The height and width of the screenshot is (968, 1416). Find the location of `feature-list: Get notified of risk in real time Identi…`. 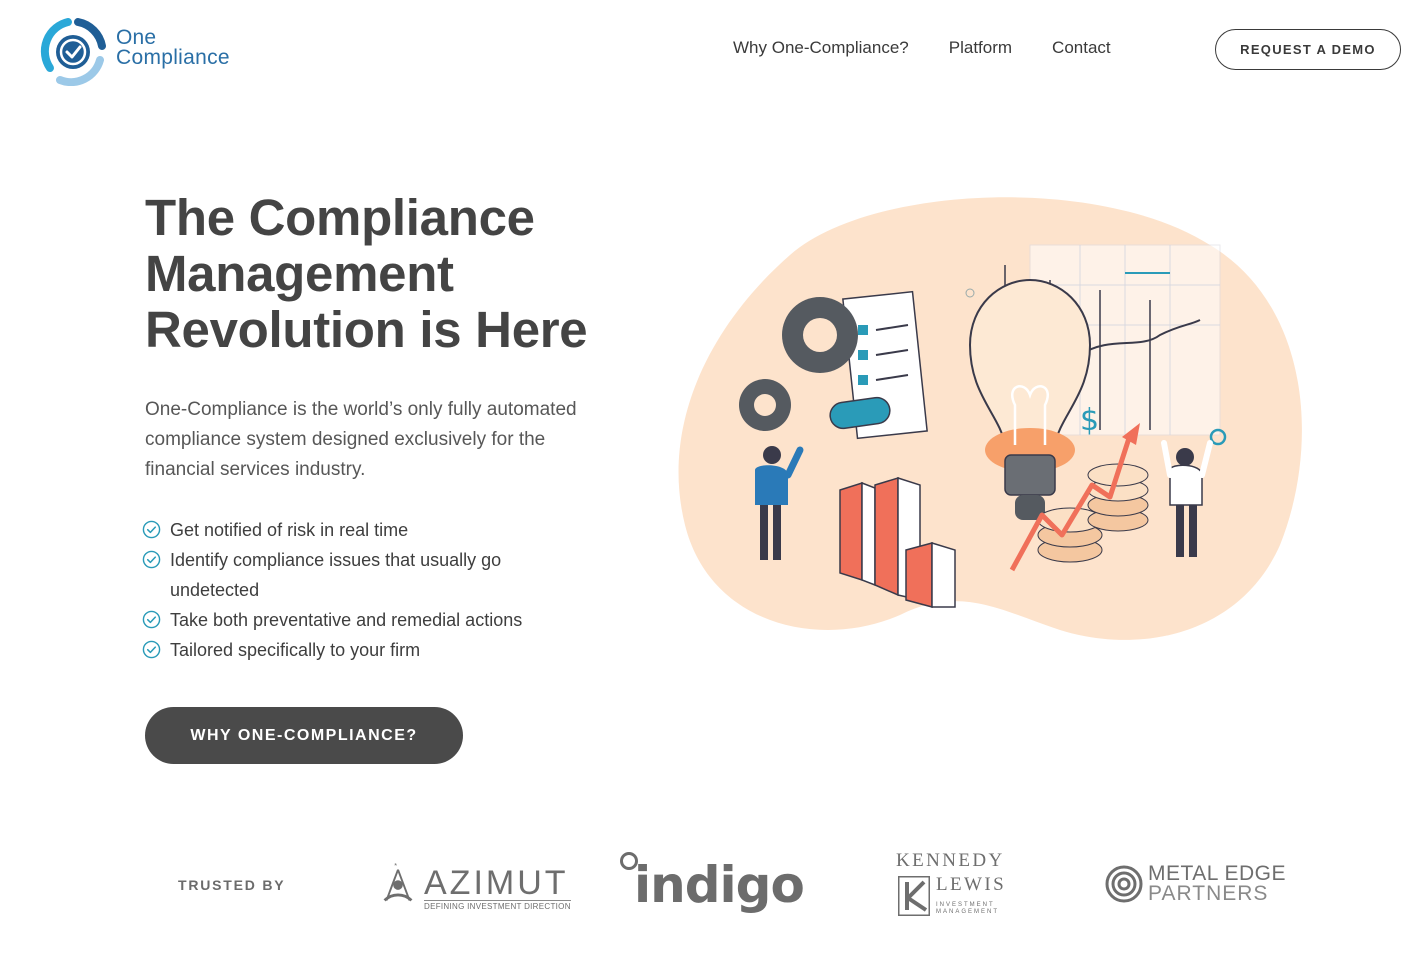

feature-list: Get notified of risk in real time Identi… is located at coordinates (362, 590).